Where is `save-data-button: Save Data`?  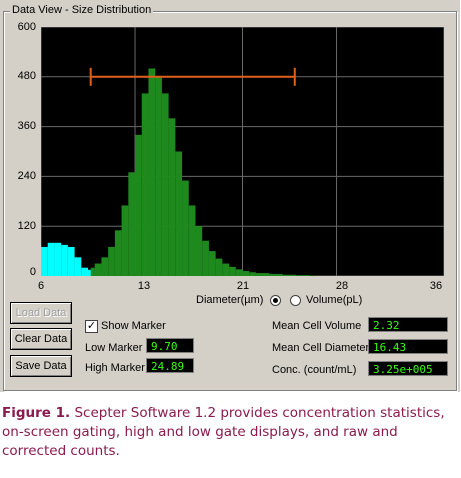 save-data-button: Save Data is located at coordinates (41, 366).